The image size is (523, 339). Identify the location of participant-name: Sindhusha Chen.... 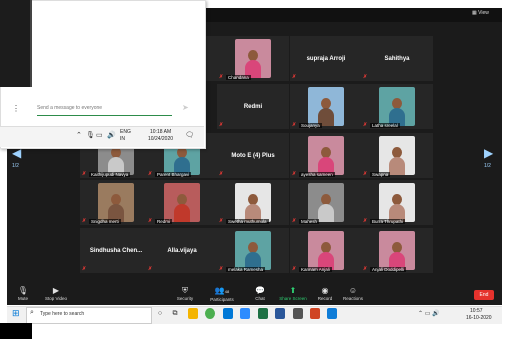
(116, 250).